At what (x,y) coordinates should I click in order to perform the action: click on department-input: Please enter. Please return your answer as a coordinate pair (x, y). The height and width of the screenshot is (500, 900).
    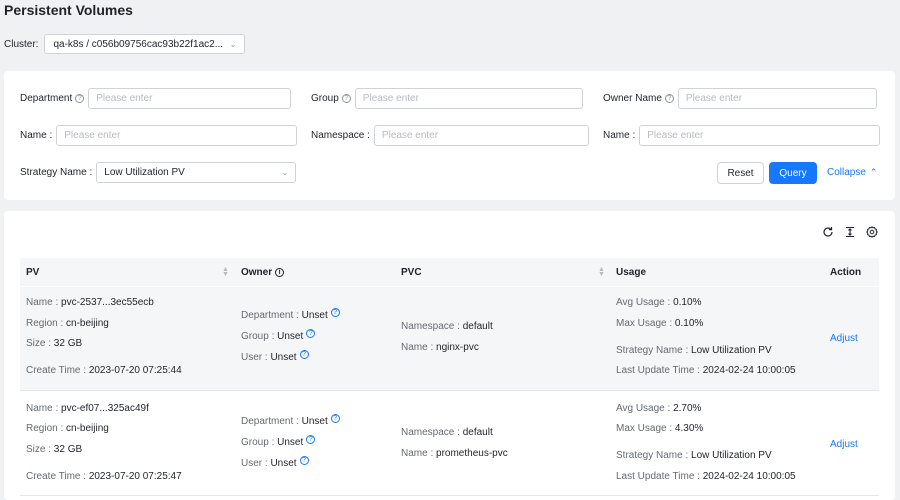
    Looking at the image, I should click on (190, 98).